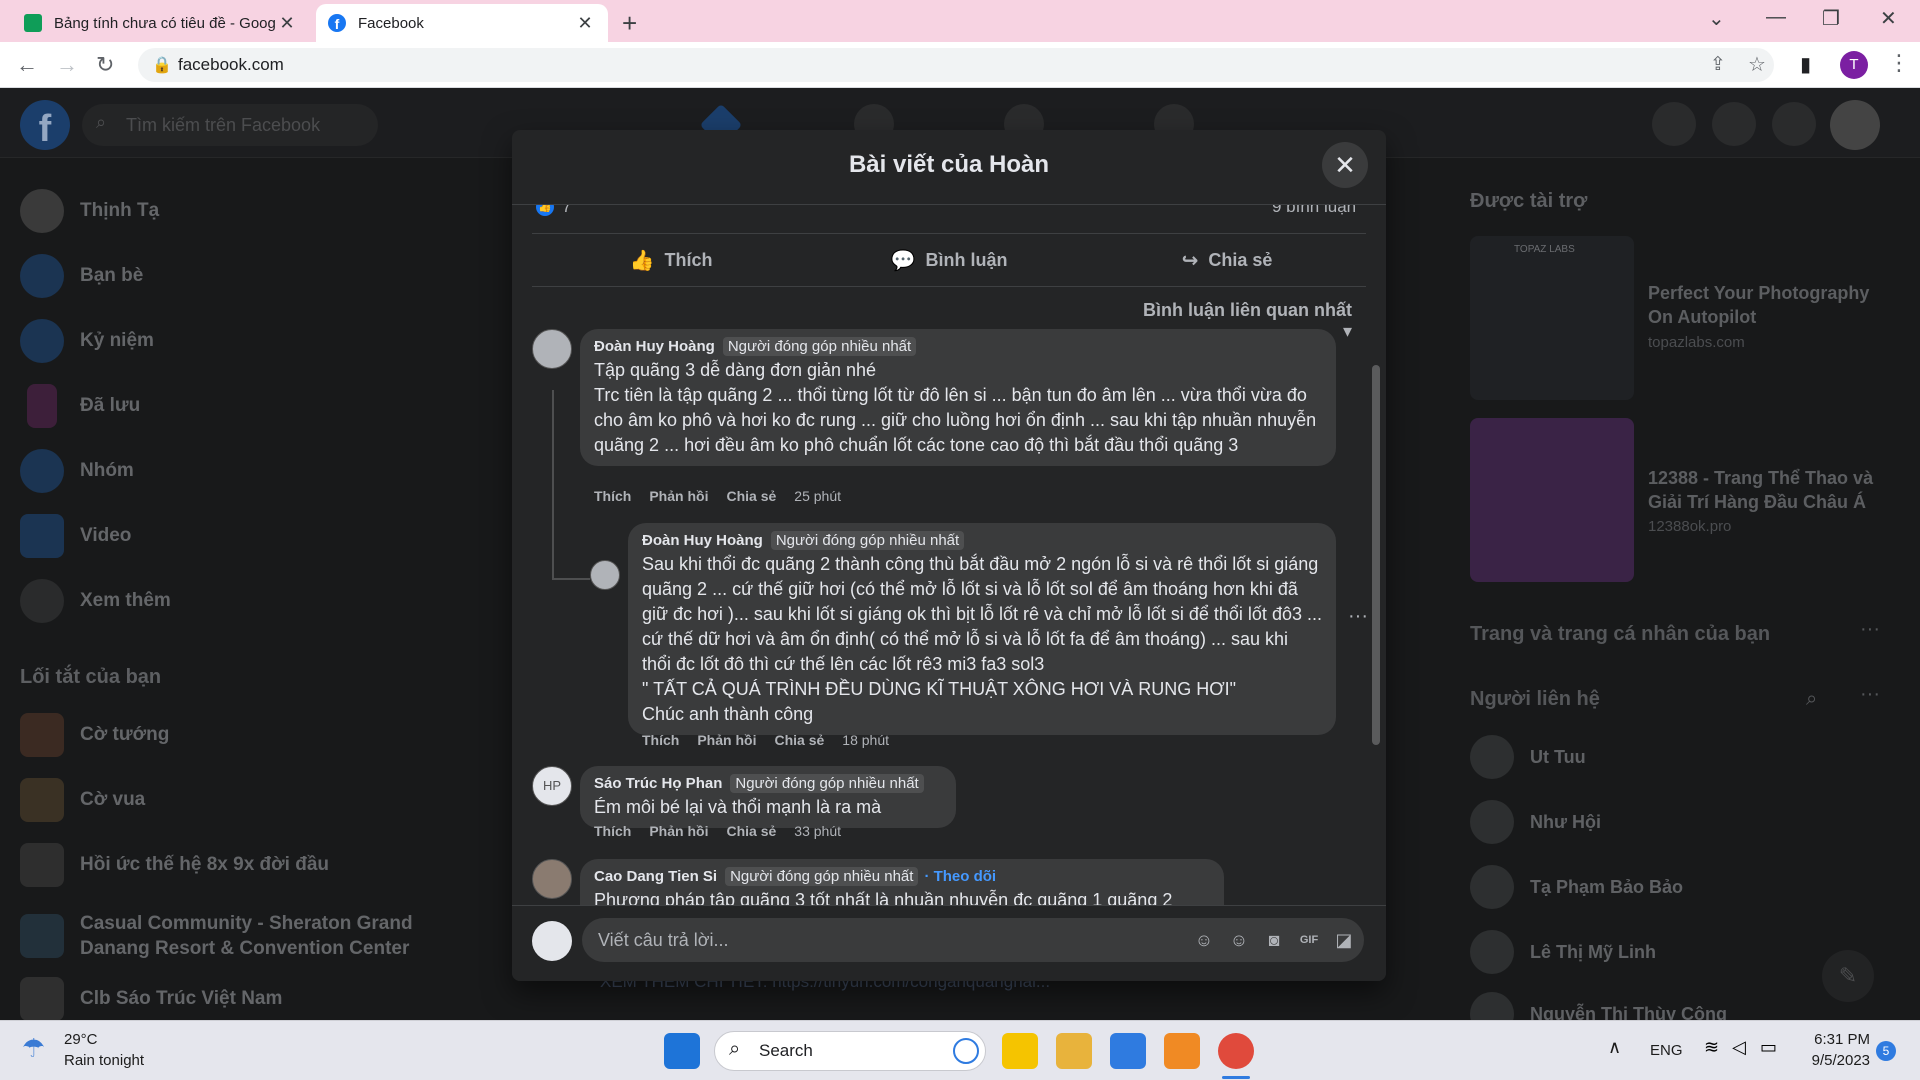  I want to click on sidebar-item-friends: Bạn bè, so click(81, 276).